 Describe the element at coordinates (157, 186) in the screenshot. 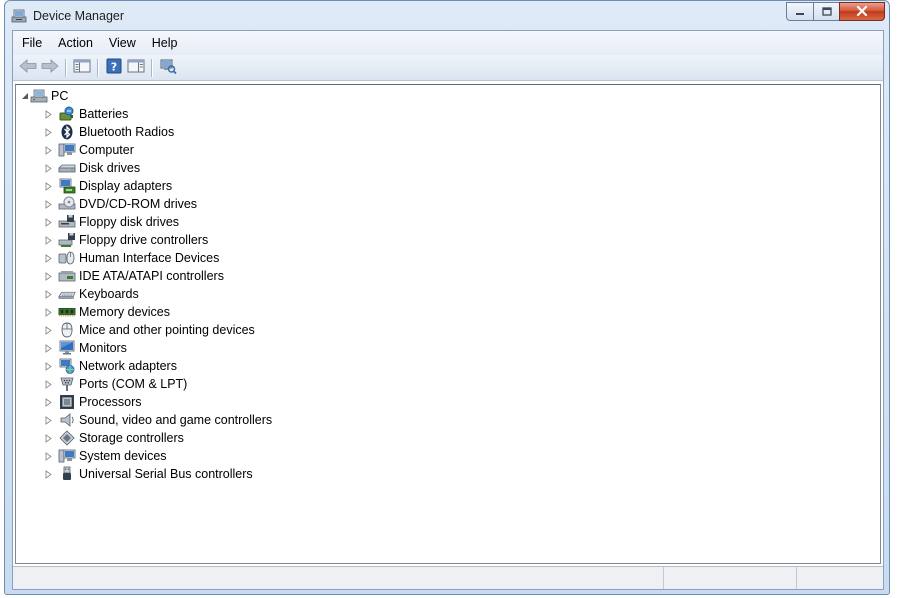

I see `tree-item: Display adapters` at that location.